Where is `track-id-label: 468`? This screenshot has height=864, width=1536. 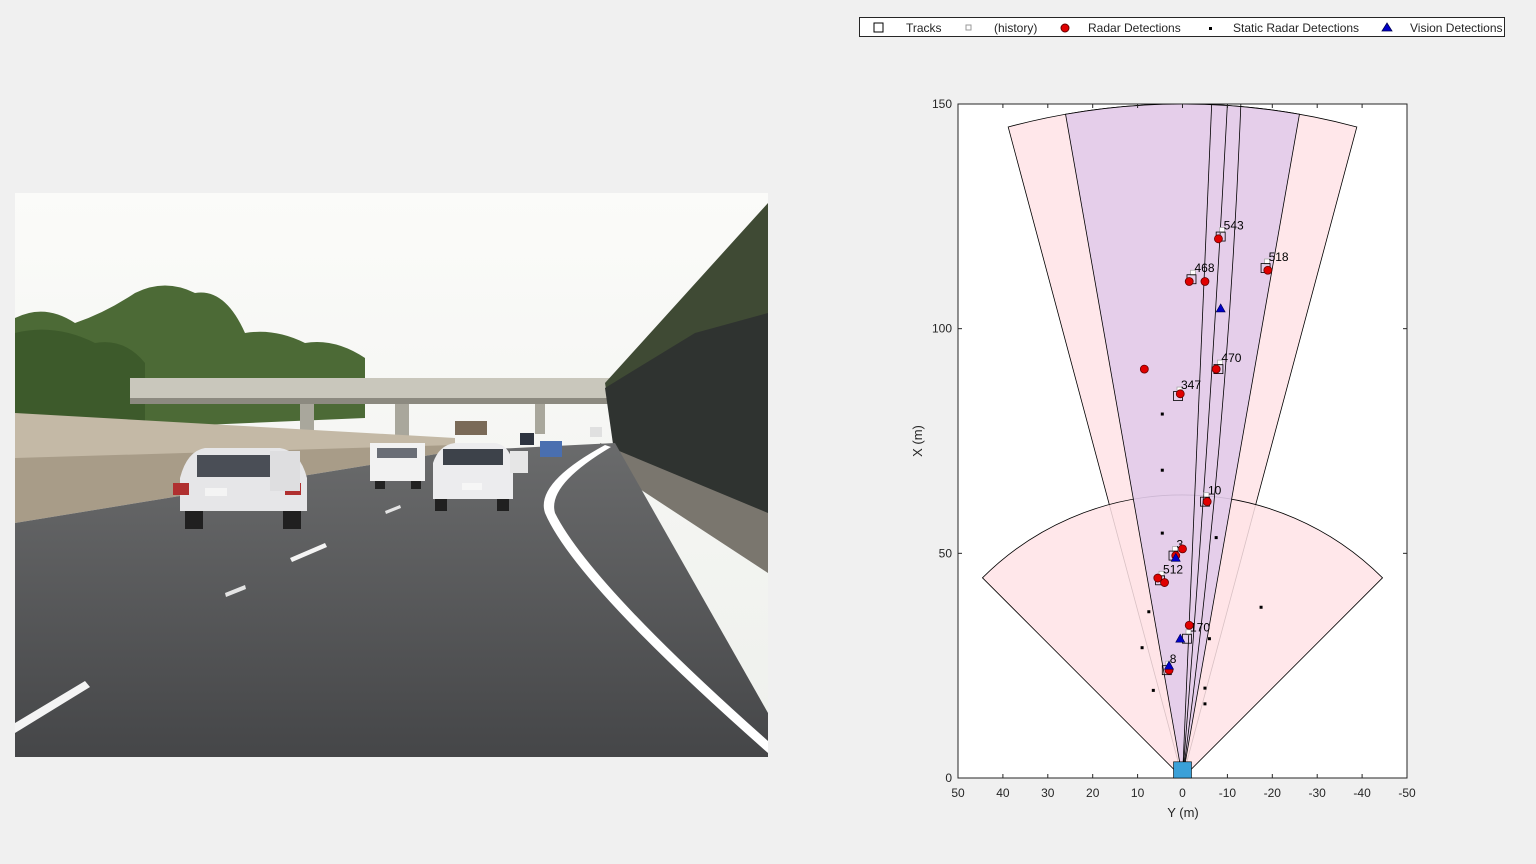 track-id-label: 468 is located at coordinates (1204, 268).